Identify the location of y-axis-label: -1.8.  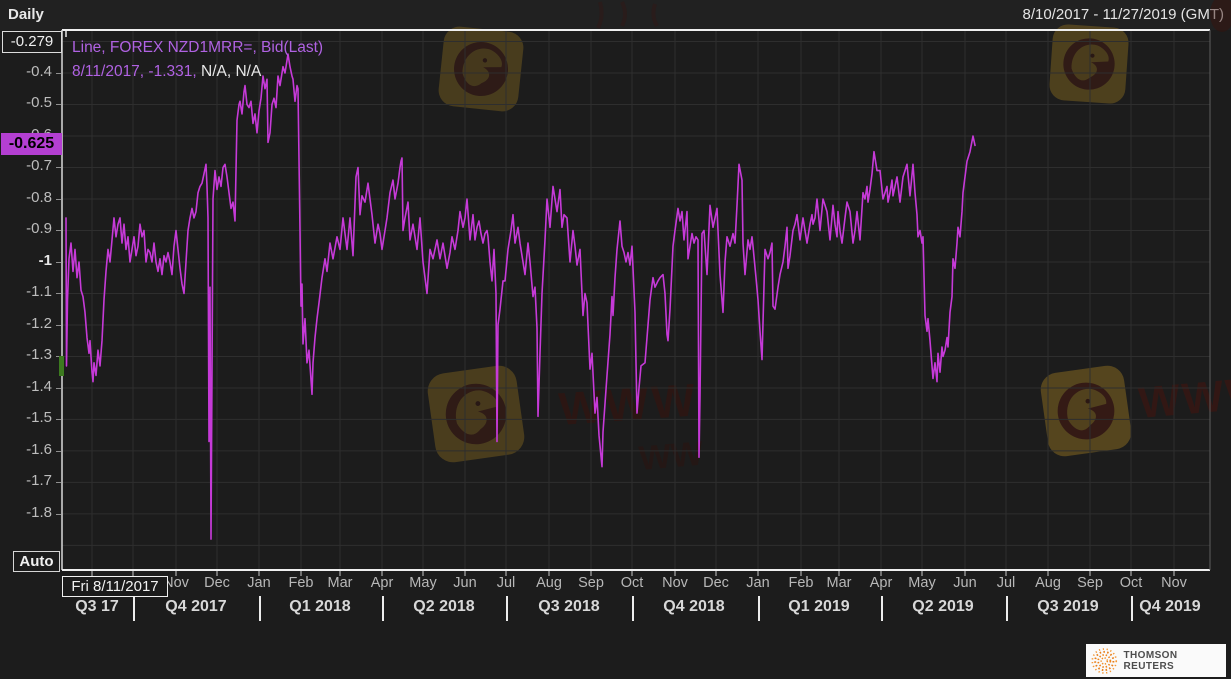
(39, 512).